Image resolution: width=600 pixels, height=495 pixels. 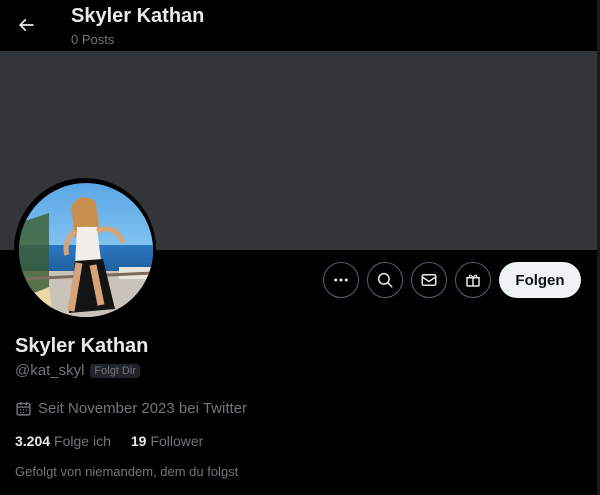 What do you see at coordinates (142, 408) in the screenshot?
I see `joined-text: Seit November 2023 bei Twitter` at bounding box center [142, 408].